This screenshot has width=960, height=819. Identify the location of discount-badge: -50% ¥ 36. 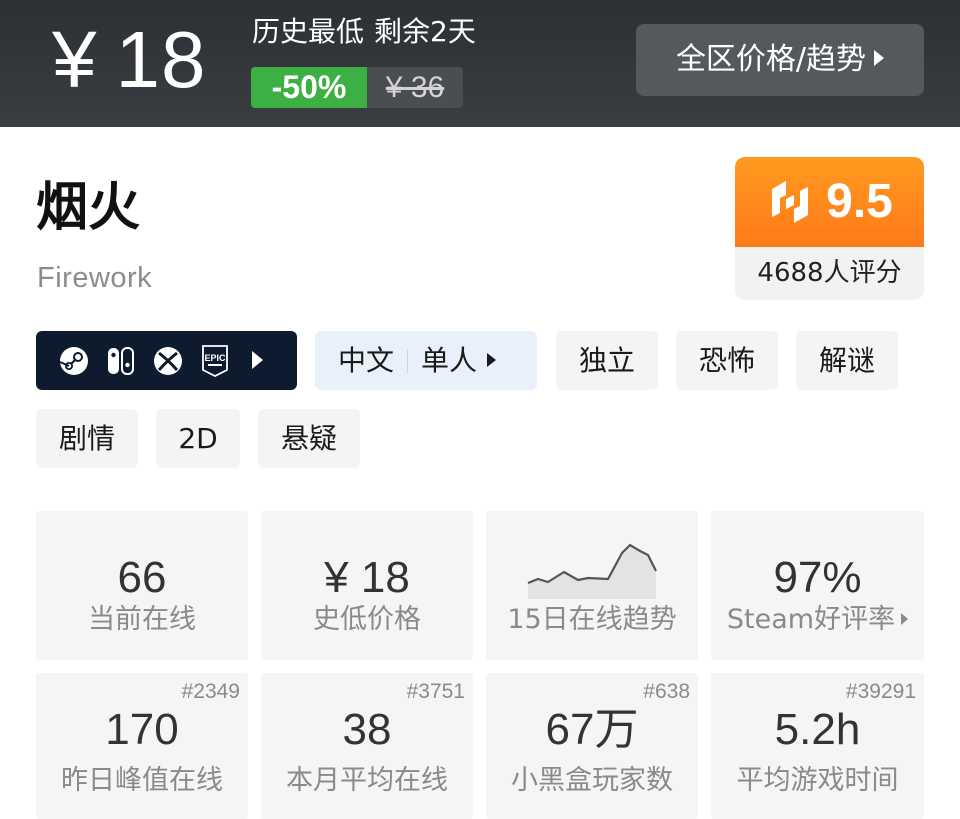
(357, 87).